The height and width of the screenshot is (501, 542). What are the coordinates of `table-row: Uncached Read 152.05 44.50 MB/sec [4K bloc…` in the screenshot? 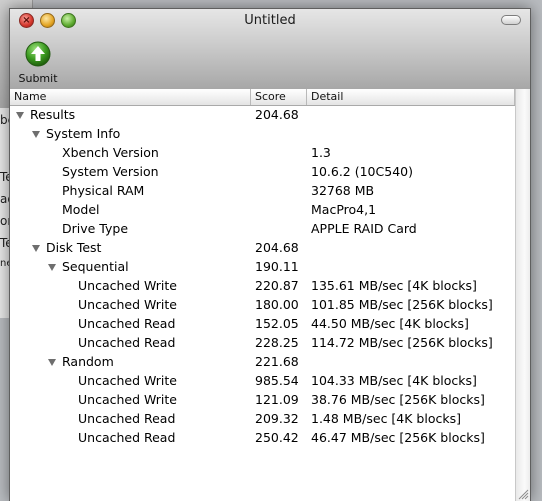 It's located at (262, 324).